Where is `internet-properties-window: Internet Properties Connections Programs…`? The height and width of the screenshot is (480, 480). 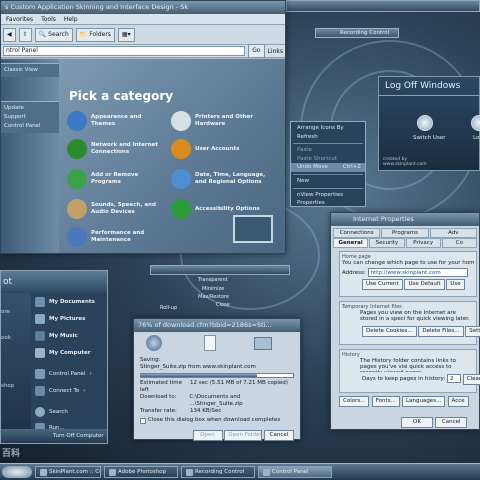
internet-properties-window: Internet Properties Connections Programs… is located at coordinates (405, 321).